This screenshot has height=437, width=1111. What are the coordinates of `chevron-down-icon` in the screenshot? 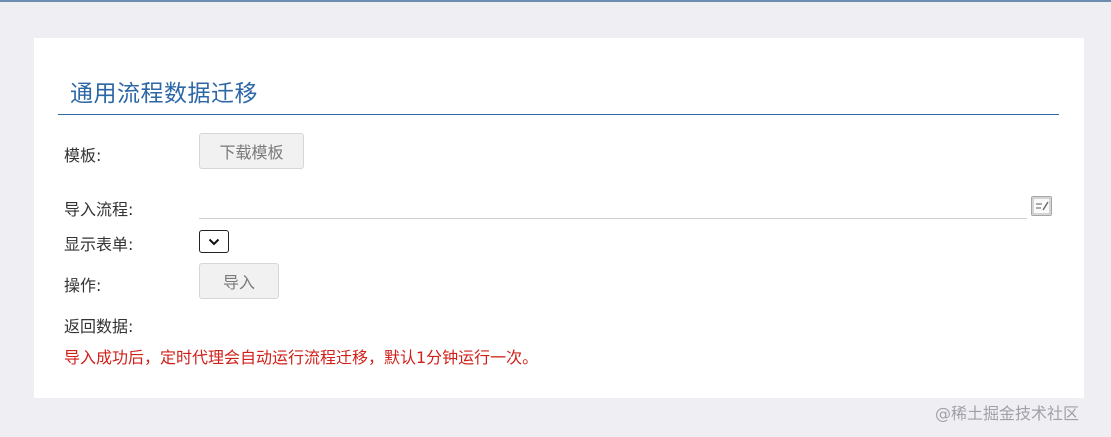 It's located at (214, 241).